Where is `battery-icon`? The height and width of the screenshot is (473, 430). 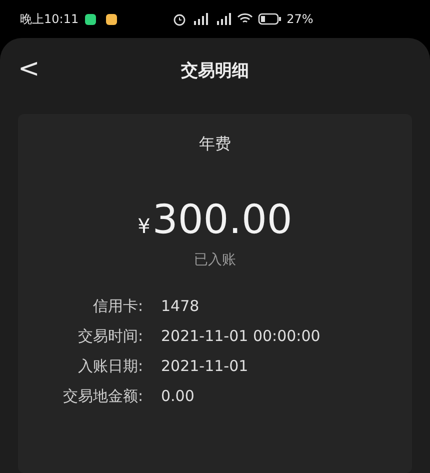 battery-icon is located at coordinates (270, 19).